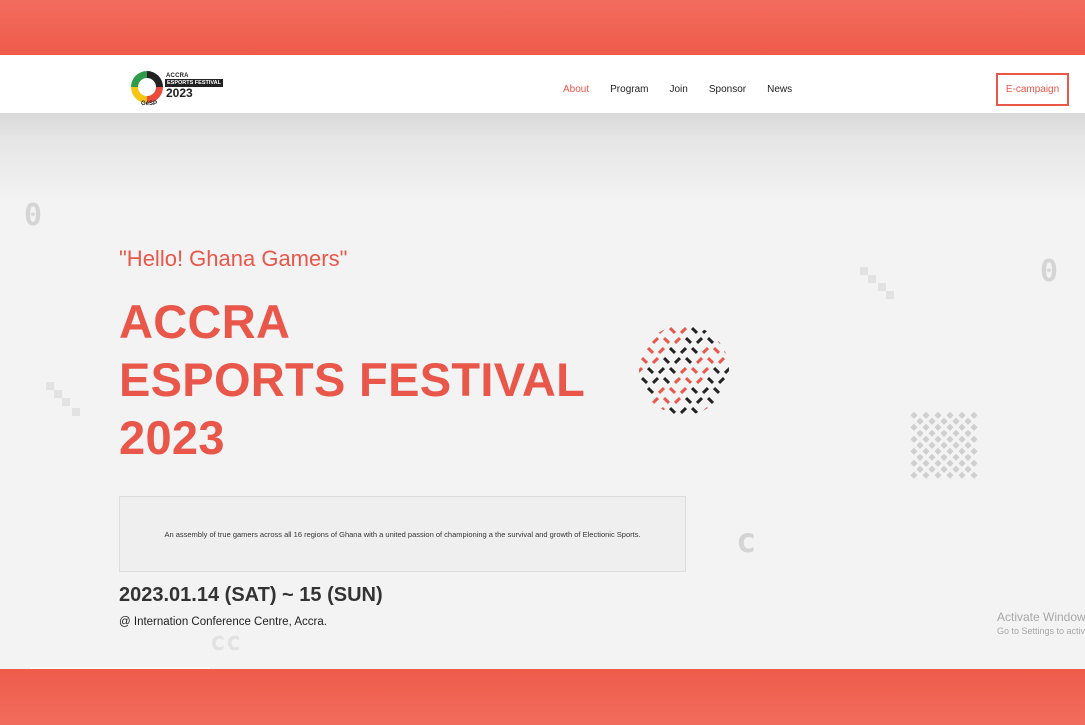 This screenshot has width=1085, height=725. What do you see at coordinates (877, 283) in the screenshot?
I see `decorative-steps-right` at bounding box center [877, 283].